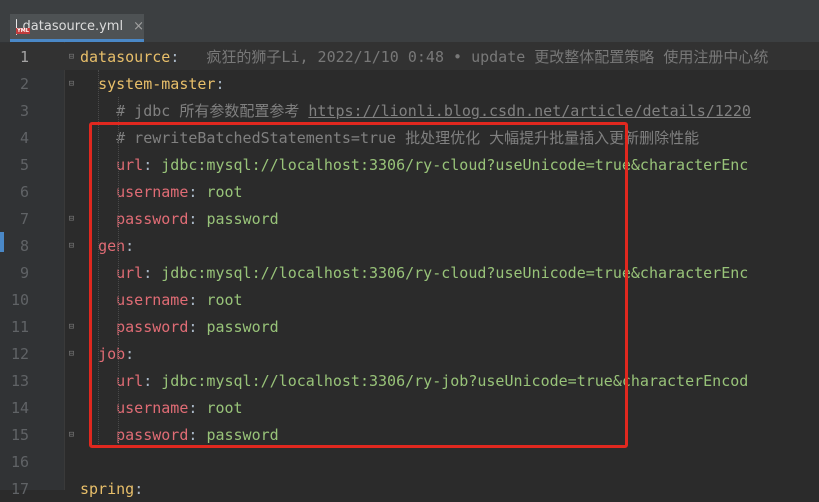 Image resolution: width=819 pixels, height=502 pixels. Describe the element at coordinates (73, 26) in the screenshot. I see `tab-label: datasource.yml` at that location.